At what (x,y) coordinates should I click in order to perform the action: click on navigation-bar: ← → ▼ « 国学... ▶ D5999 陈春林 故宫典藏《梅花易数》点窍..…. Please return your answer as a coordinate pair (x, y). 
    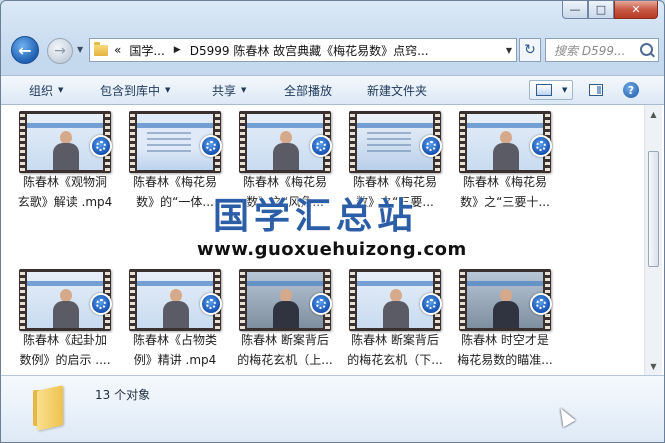
    Looking at the image, I should click on (333, 50).